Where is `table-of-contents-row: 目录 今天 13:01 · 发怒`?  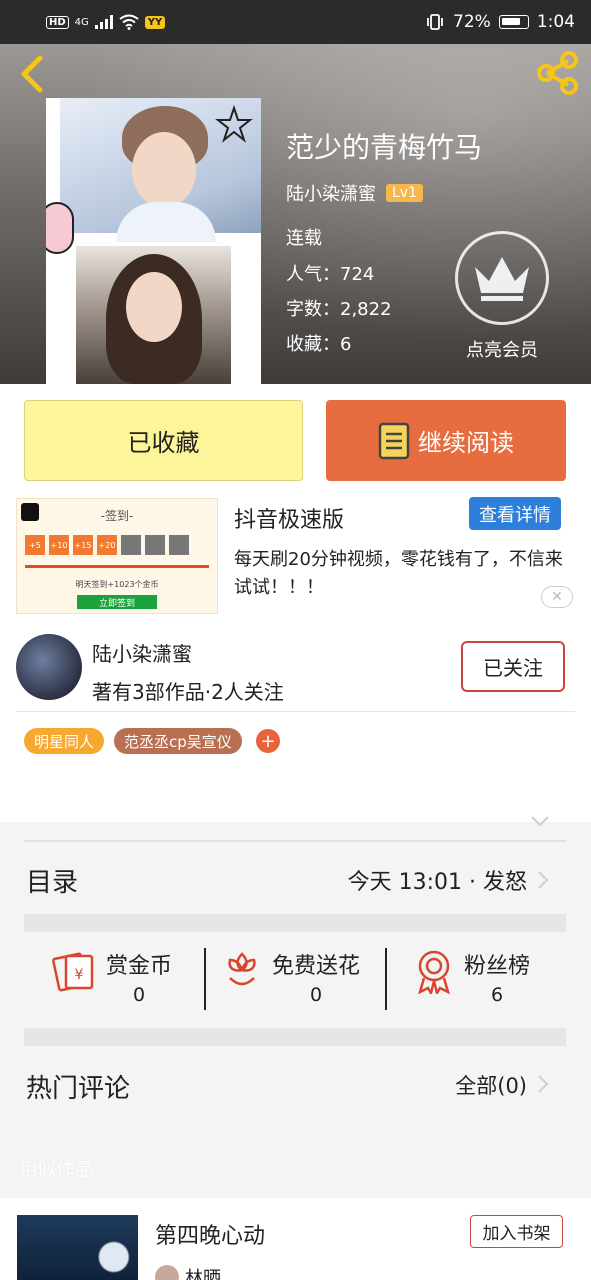
table-of-contents-row: 目录 今天 13:01 · 发怒 is located at coordinates (295, 879).